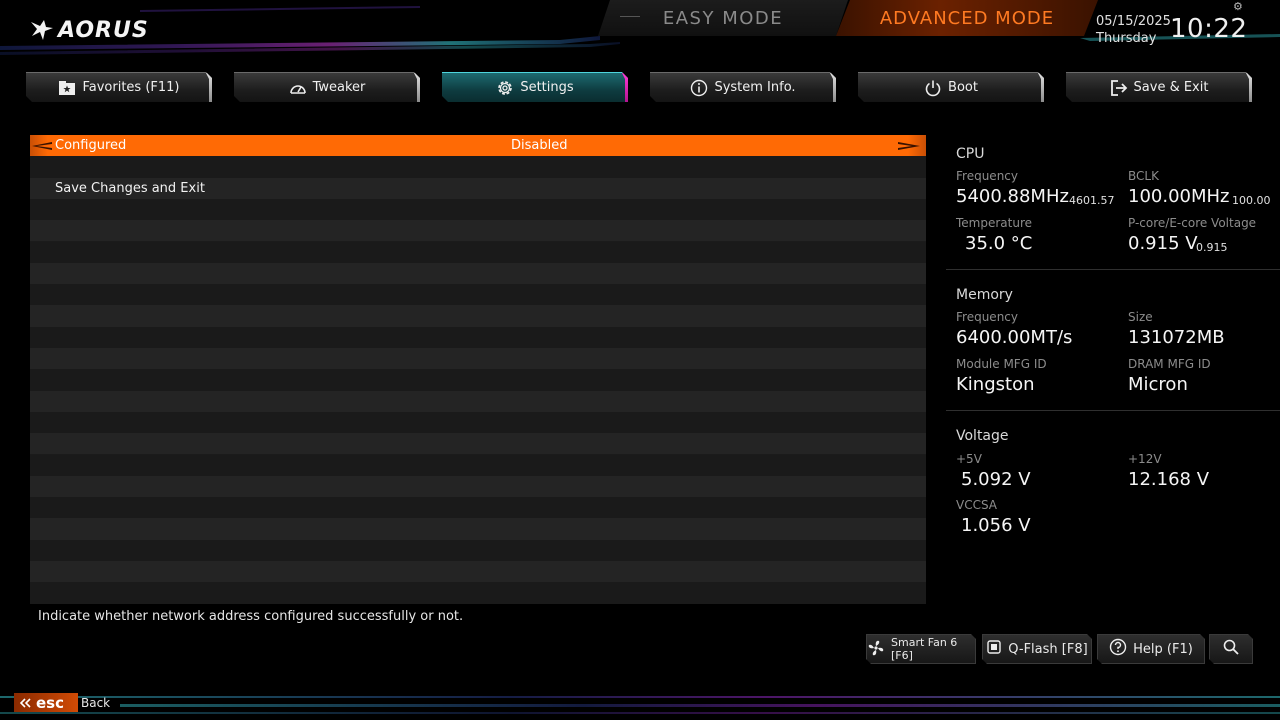  Describe the element at coordinates (1133, 21) in the screenshot. I see `date-text: 05/15/2025` at that location.